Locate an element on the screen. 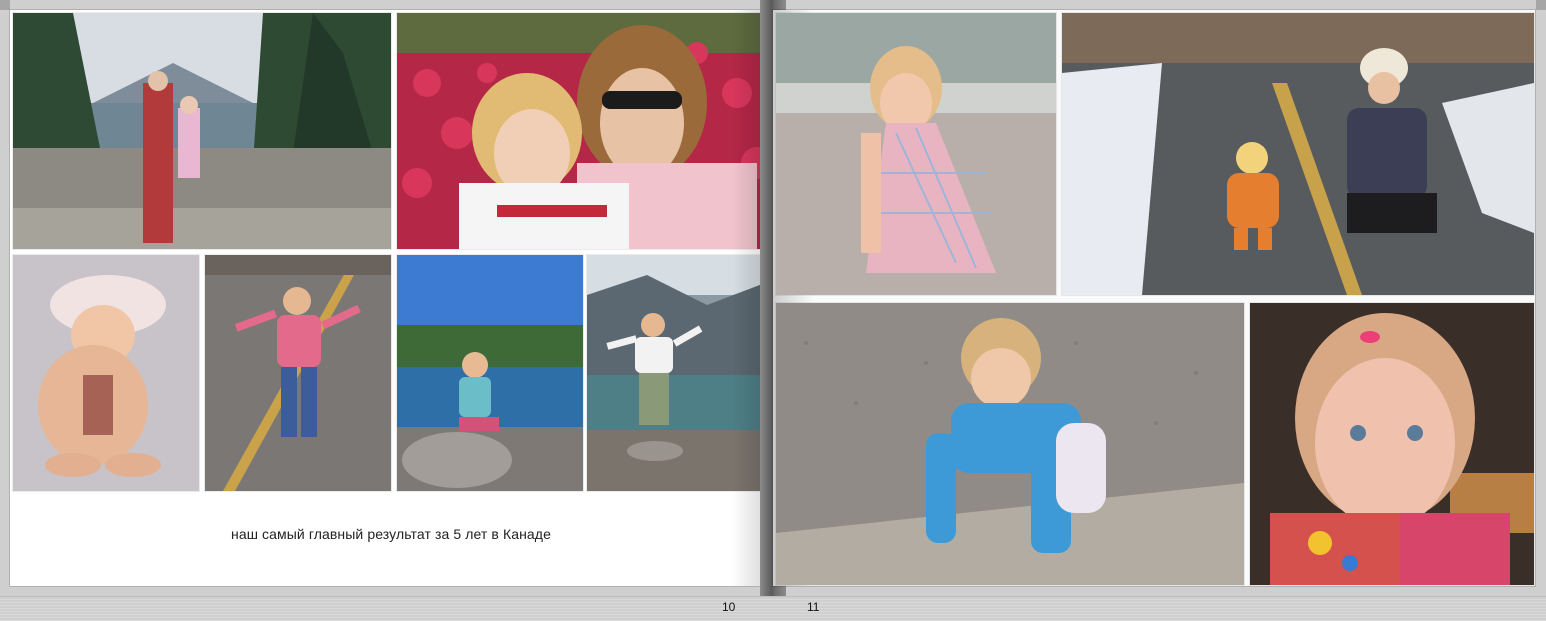  photo-girl-on-rock-lake is located at coordinates (490, 373).